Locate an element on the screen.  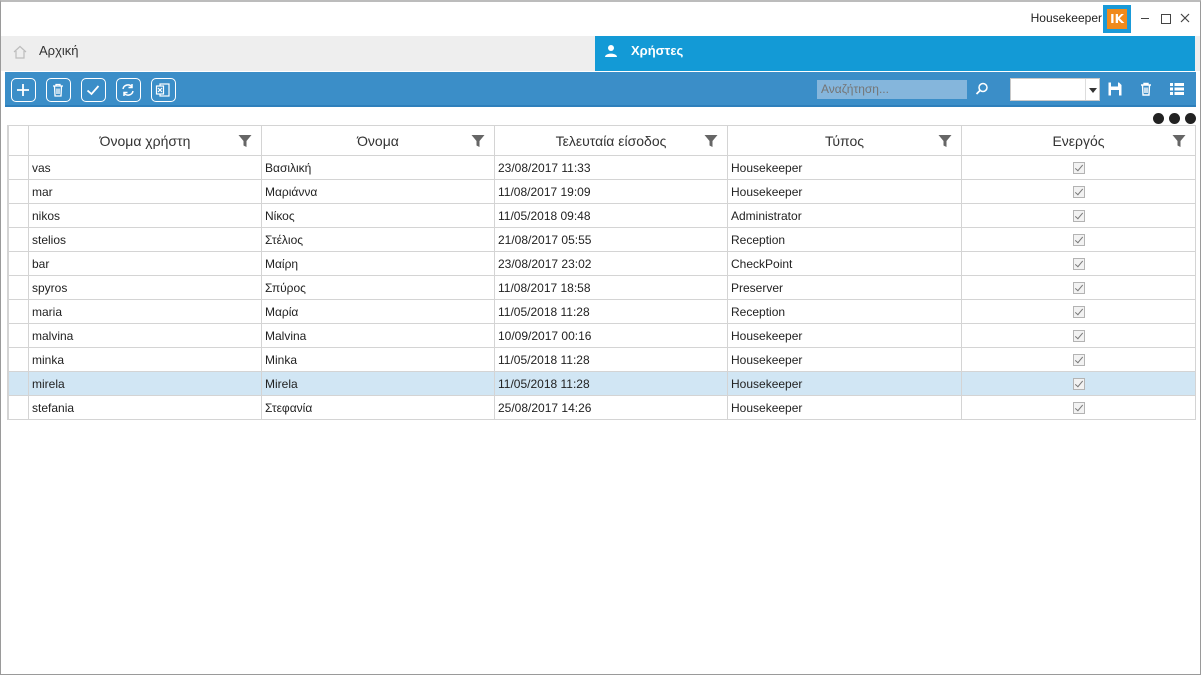
cell-last-login: 10/09/2017 00:16 is located at coordinates (611, 335).